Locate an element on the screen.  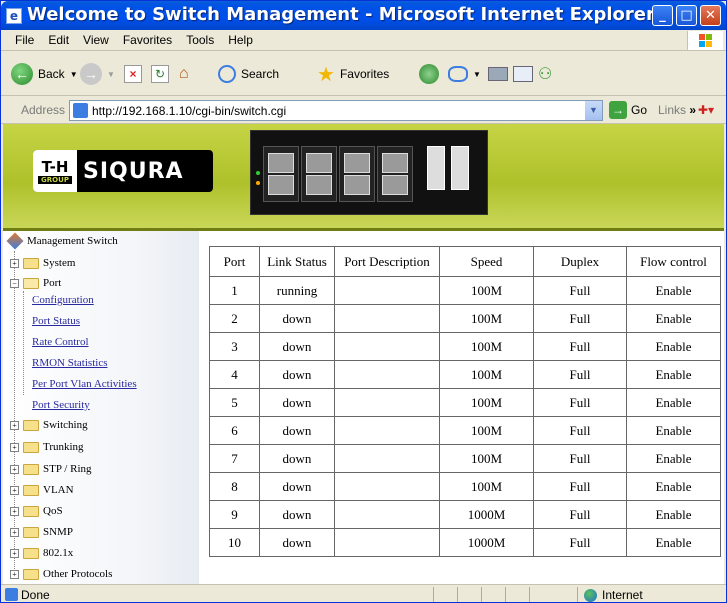
menu-favorites: Favorites is located at coordinates (147, 38).